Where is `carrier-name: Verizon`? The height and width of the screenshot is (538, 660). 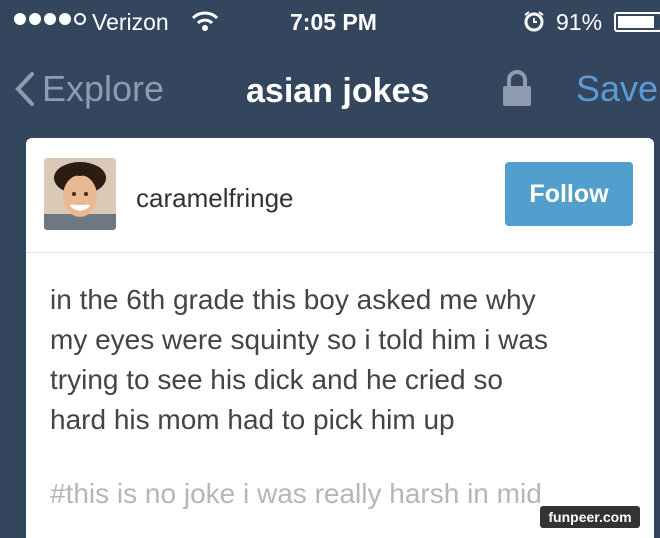 carrier-name: Verizon is located at coordinates (130, 22).